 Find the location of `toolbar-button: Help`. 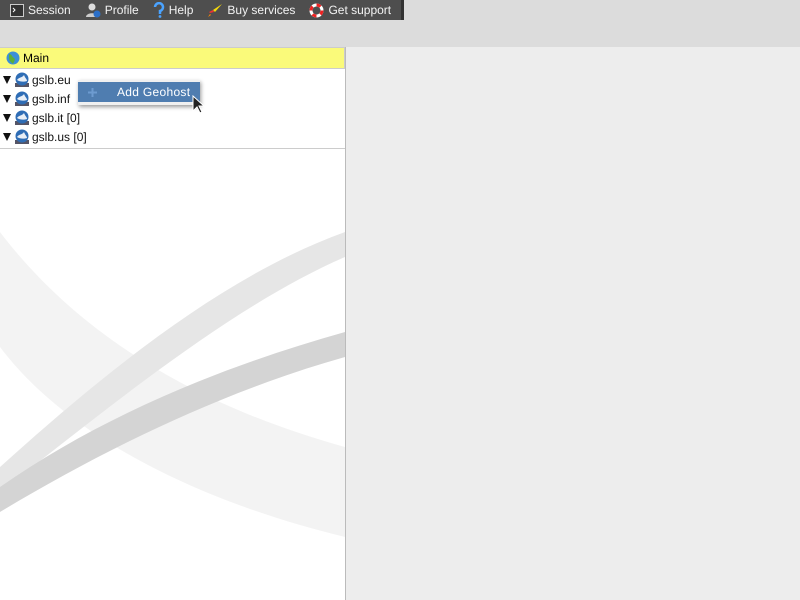

toolbar-button: Help is located at coordinates (173, 10).